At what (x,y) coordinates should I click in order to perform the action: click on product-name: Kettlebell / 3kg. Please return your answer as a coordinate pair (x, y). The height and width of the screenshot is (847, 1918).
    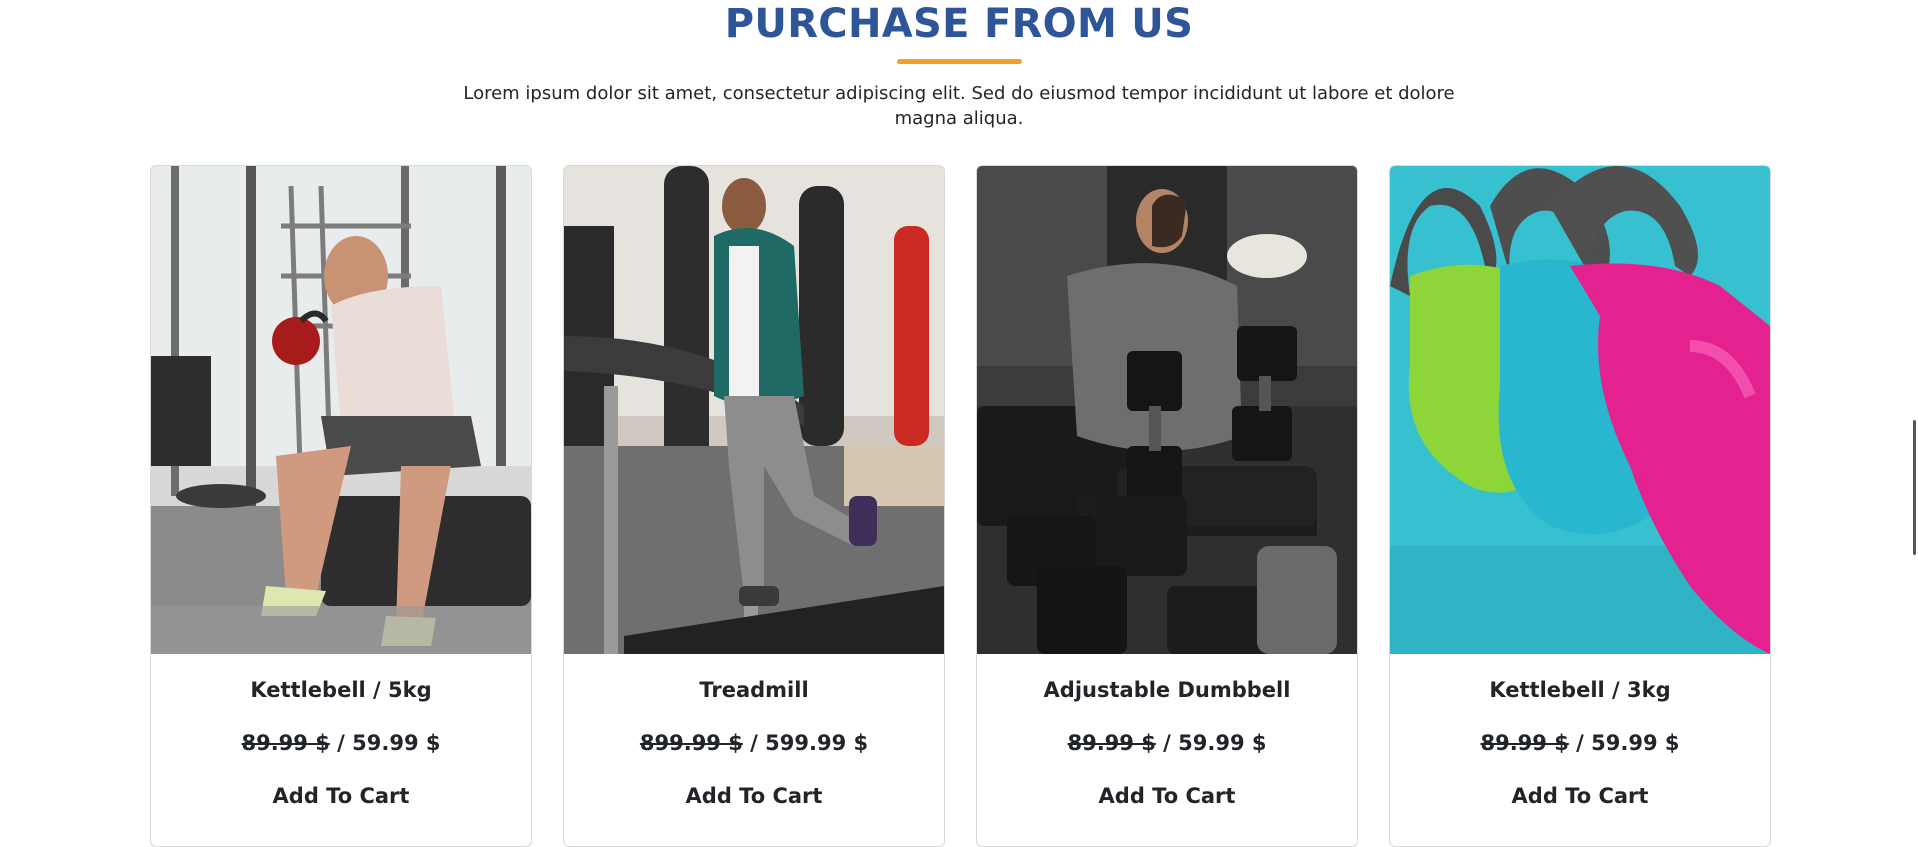
    Looking at the image, I should click on (1580, 690).